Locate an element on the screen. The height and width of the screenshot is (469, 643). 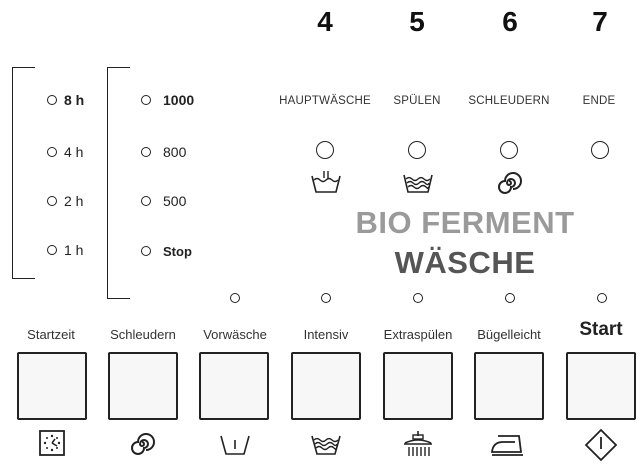
extra-rinse-icon is located at coordinates (418, 443).